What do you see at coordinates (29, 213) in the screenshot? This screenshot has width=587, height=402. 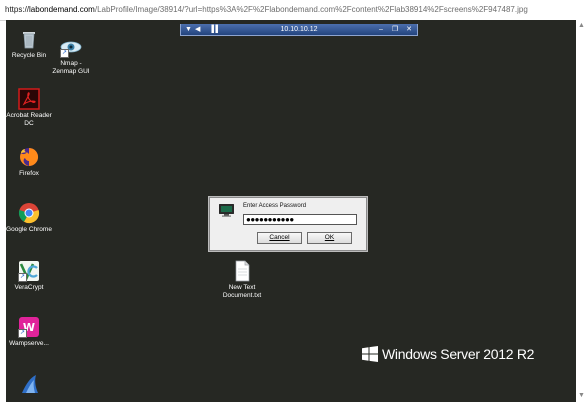 I see `chrome-icon` at bounding box center [29, 213].